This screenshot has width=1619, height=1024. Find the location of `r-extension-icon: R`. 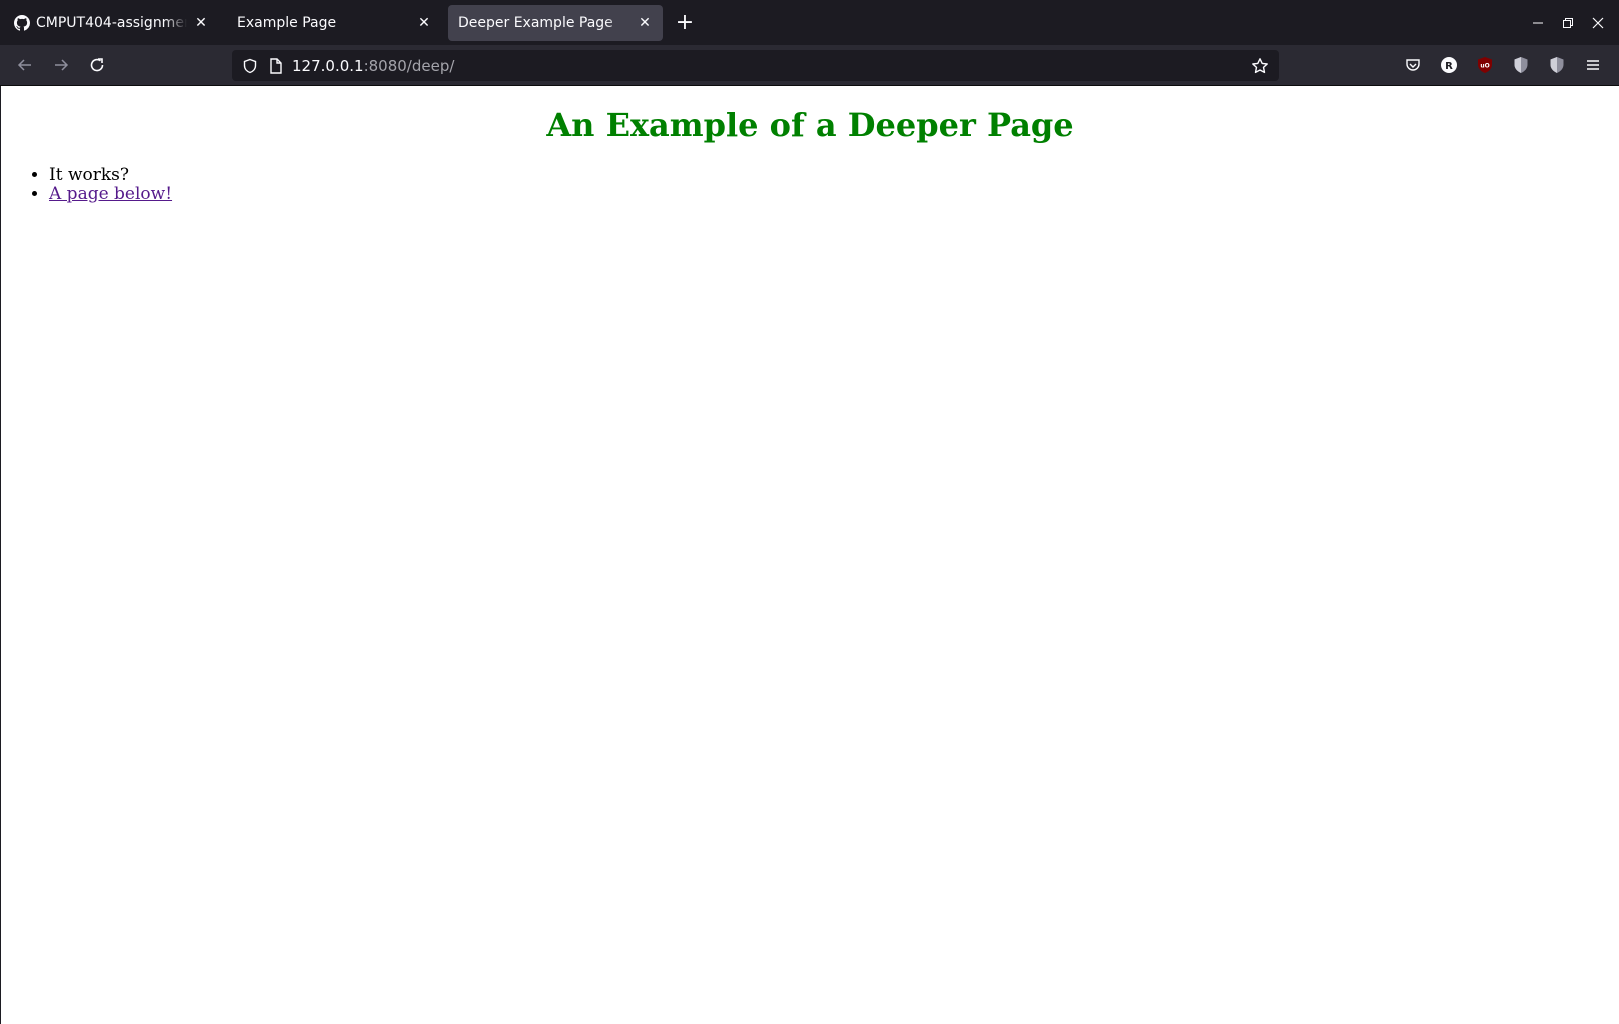

r-extension-icon: R is located at coordinates (1449, 65).